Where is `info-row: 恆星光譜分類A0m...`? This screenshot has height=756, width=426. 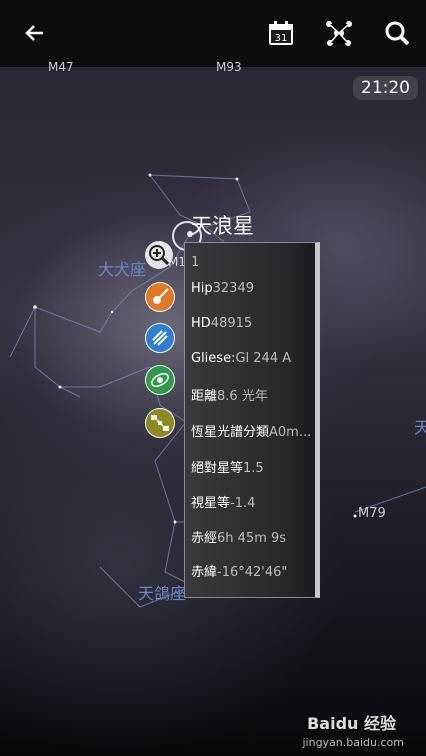 info-row: 恆星光譜分類A0m... is located at coordinates (251, 430).